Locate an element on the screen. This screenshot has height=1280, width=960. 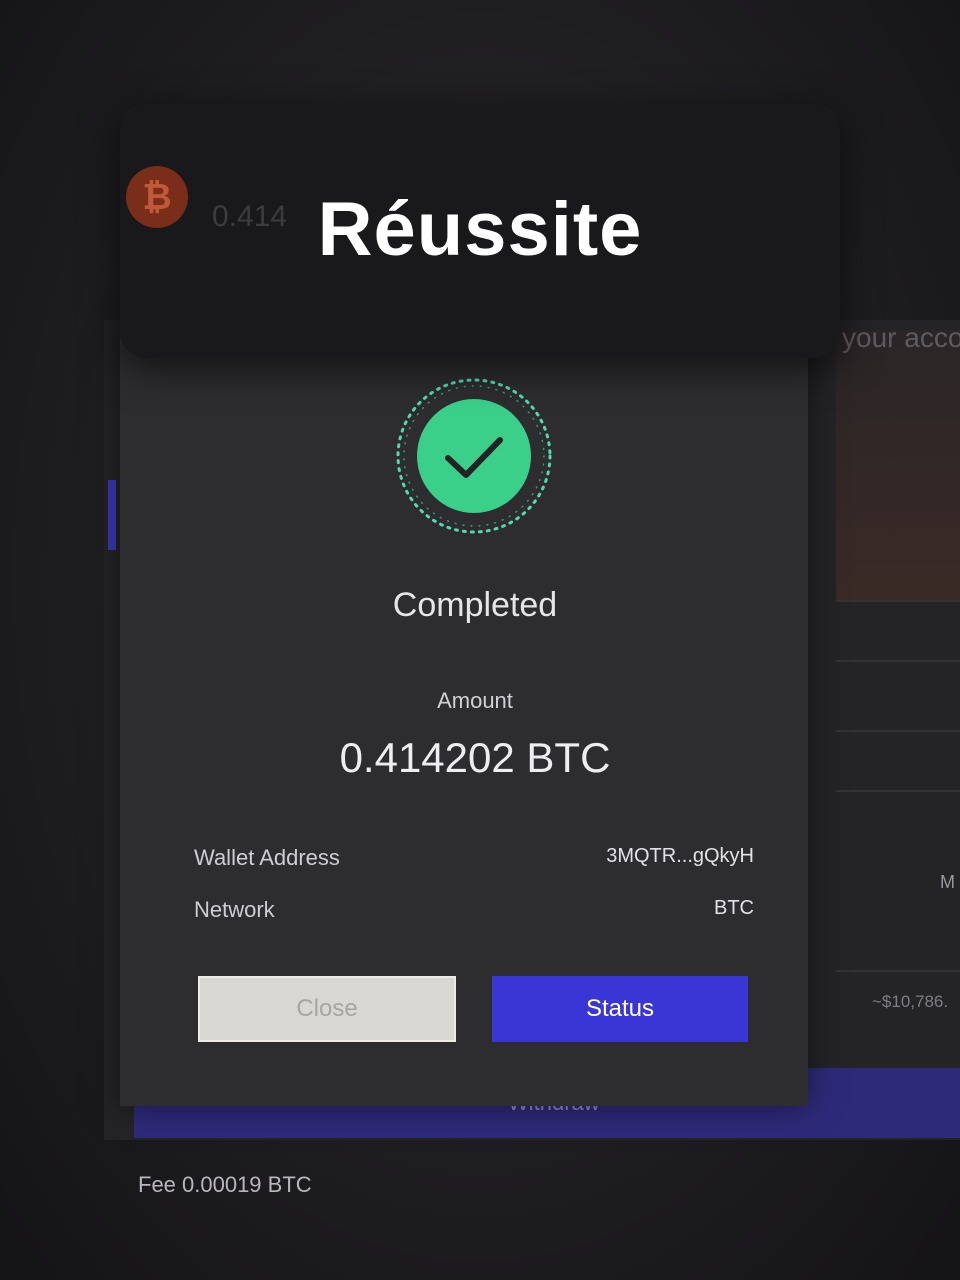
status-title: Completed is located at coordinates (475, 605).